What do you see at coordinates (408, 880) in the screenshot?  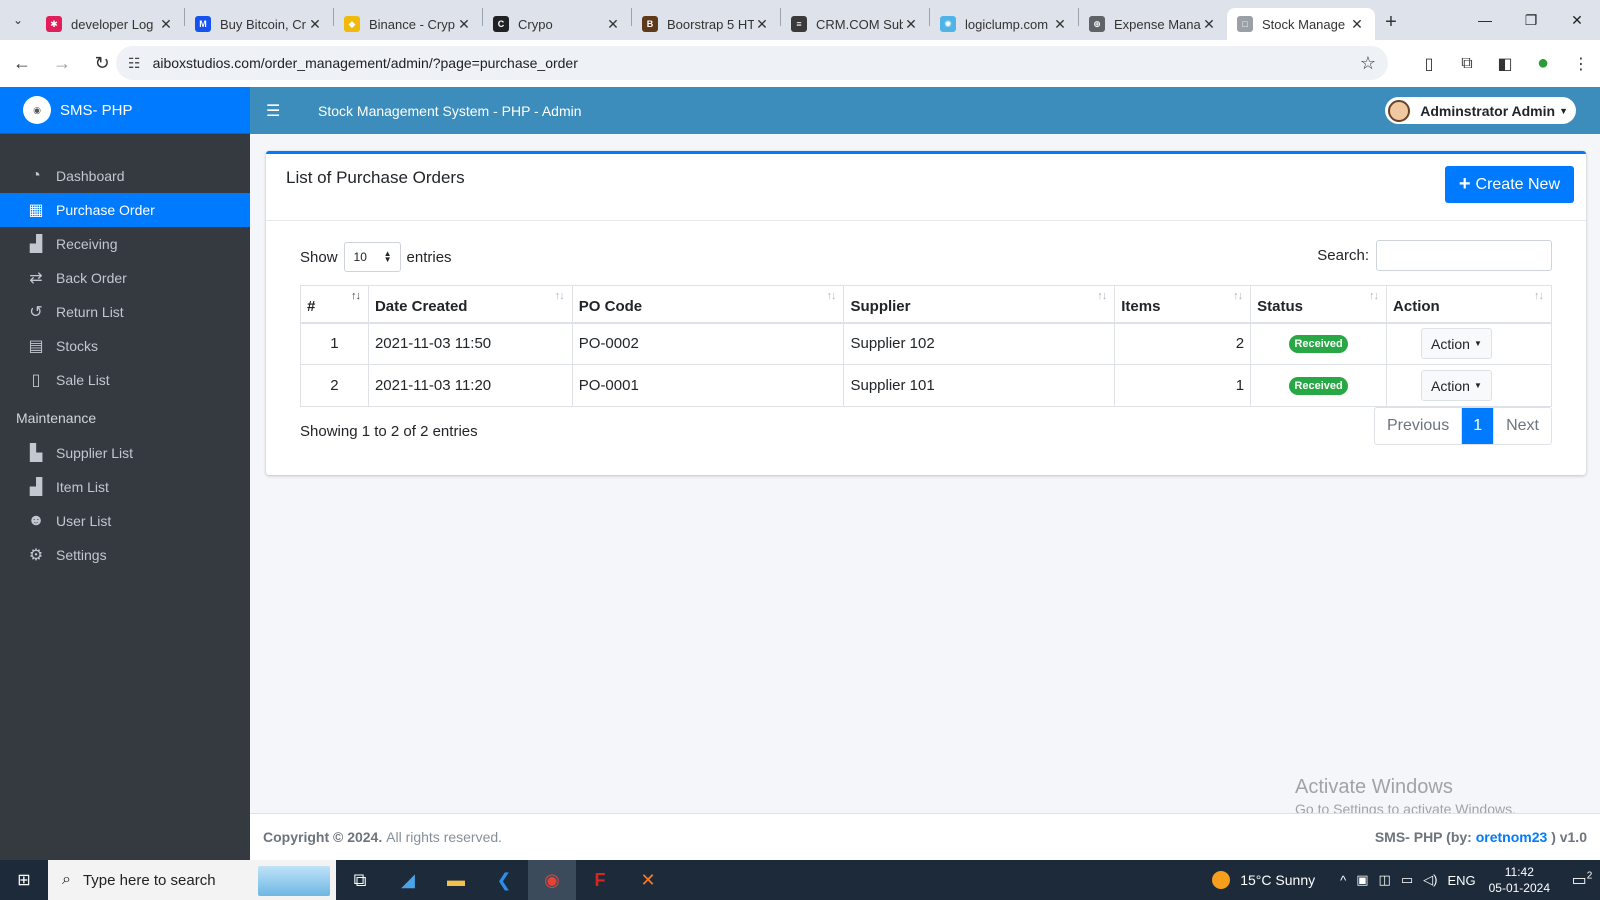 I see `app-icon: ◢` at bounding box center [408, 880].